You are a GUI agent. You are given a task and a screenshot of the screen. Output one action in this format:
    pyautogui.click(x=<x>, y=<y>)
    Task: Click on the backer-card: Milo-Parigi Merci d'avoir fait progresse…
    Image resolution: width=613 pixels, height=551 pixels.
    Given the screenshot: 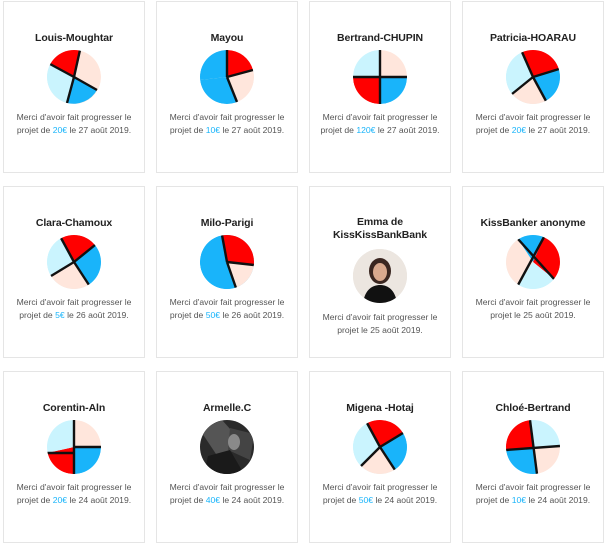 What is the action you would take?
    pyautogui.click(x=227, y=272)
    